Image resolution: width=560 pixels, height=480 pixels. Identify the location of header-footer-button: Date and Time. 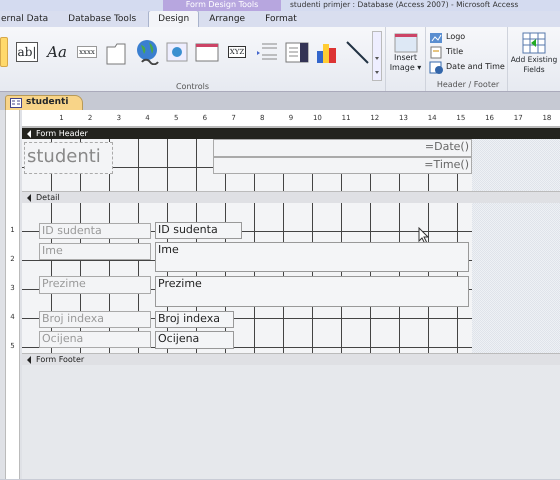
(468, 66).